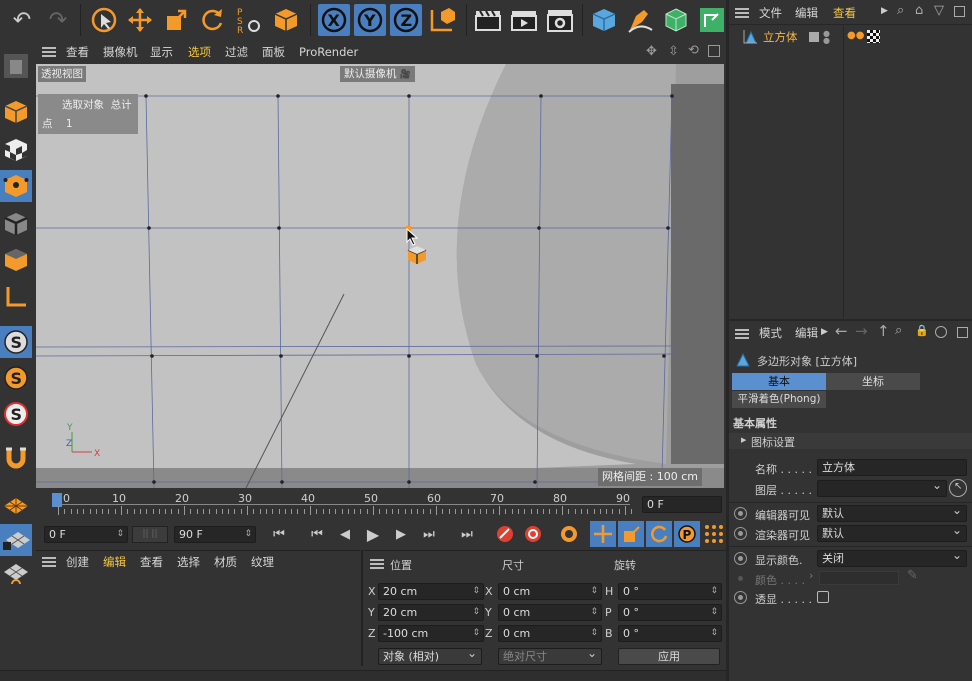  Describe the element at coordinates (850, 441) in the screenshot. I see `icon-settings-row: ▶ 图标设置` at that location.